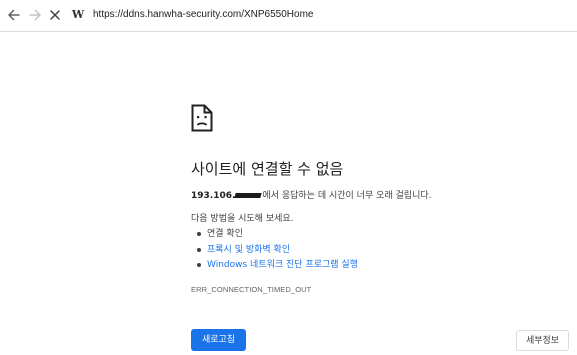 The height and width of the screenshot is (355, 577). Describe the element at coordinates (225, 234) in the screenshot. I see `suggestion-check-connection: 연결 확인` at that location.